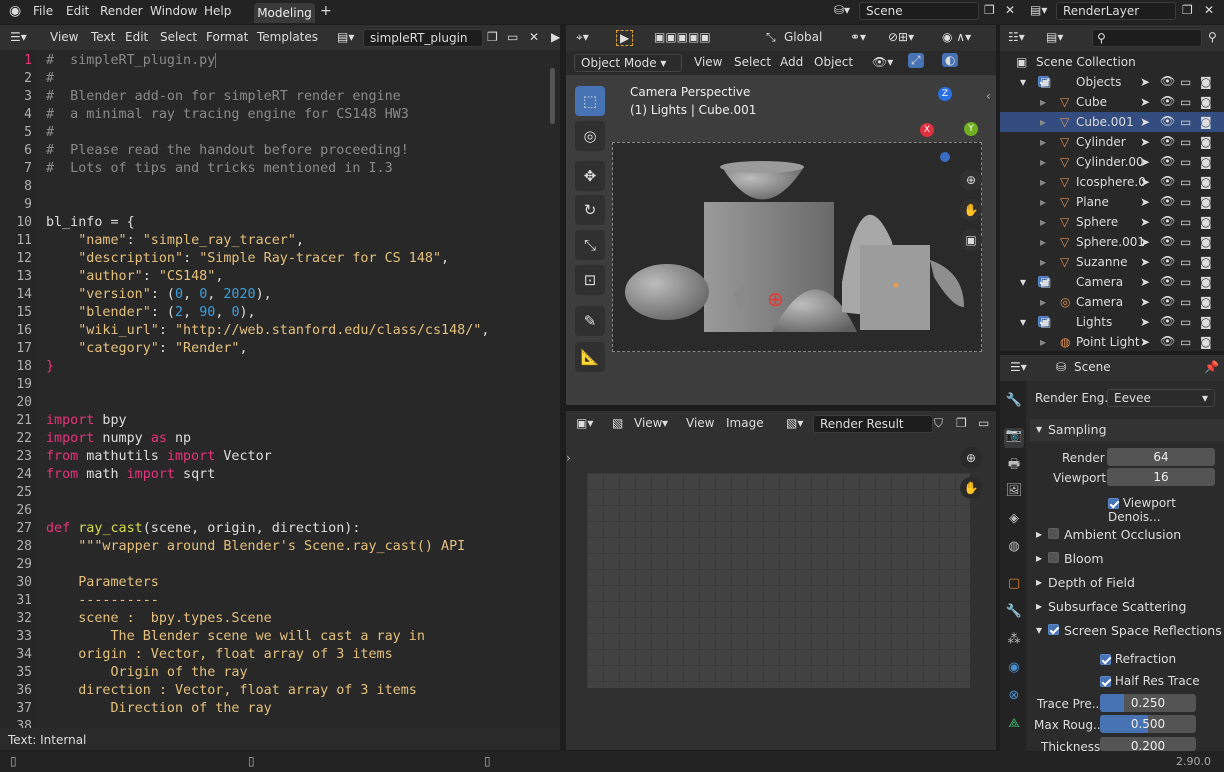  Describe the element at coordinates (971, 129) in the screenshot. I see `axis-y-icon: Y` at that location.